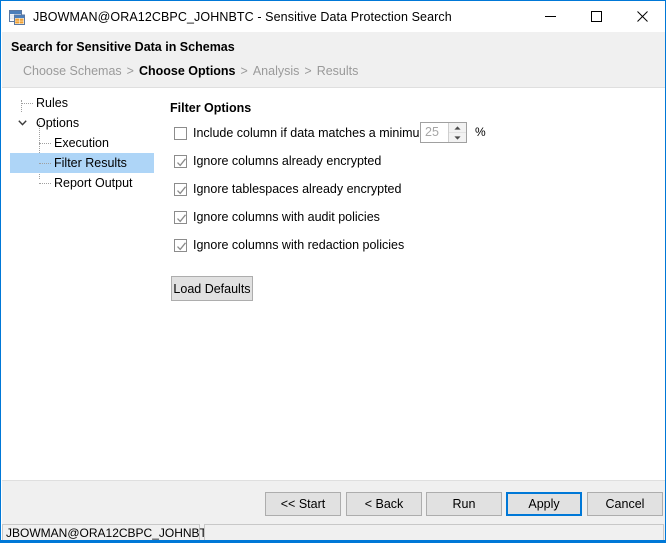  I want to click on load-defaults-button: Load Defaults, so click(212, 288).